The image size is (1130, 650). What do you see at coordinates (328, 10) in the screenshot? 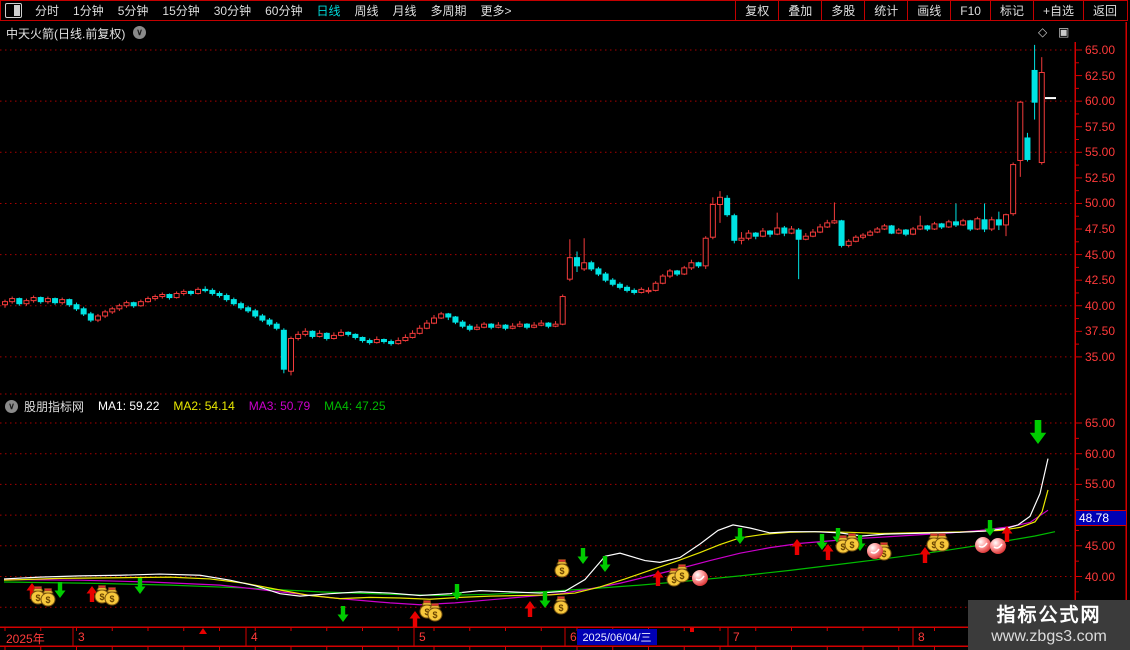
I see `toolbar-item-日线: 日线` at bounding box center [328, 10].